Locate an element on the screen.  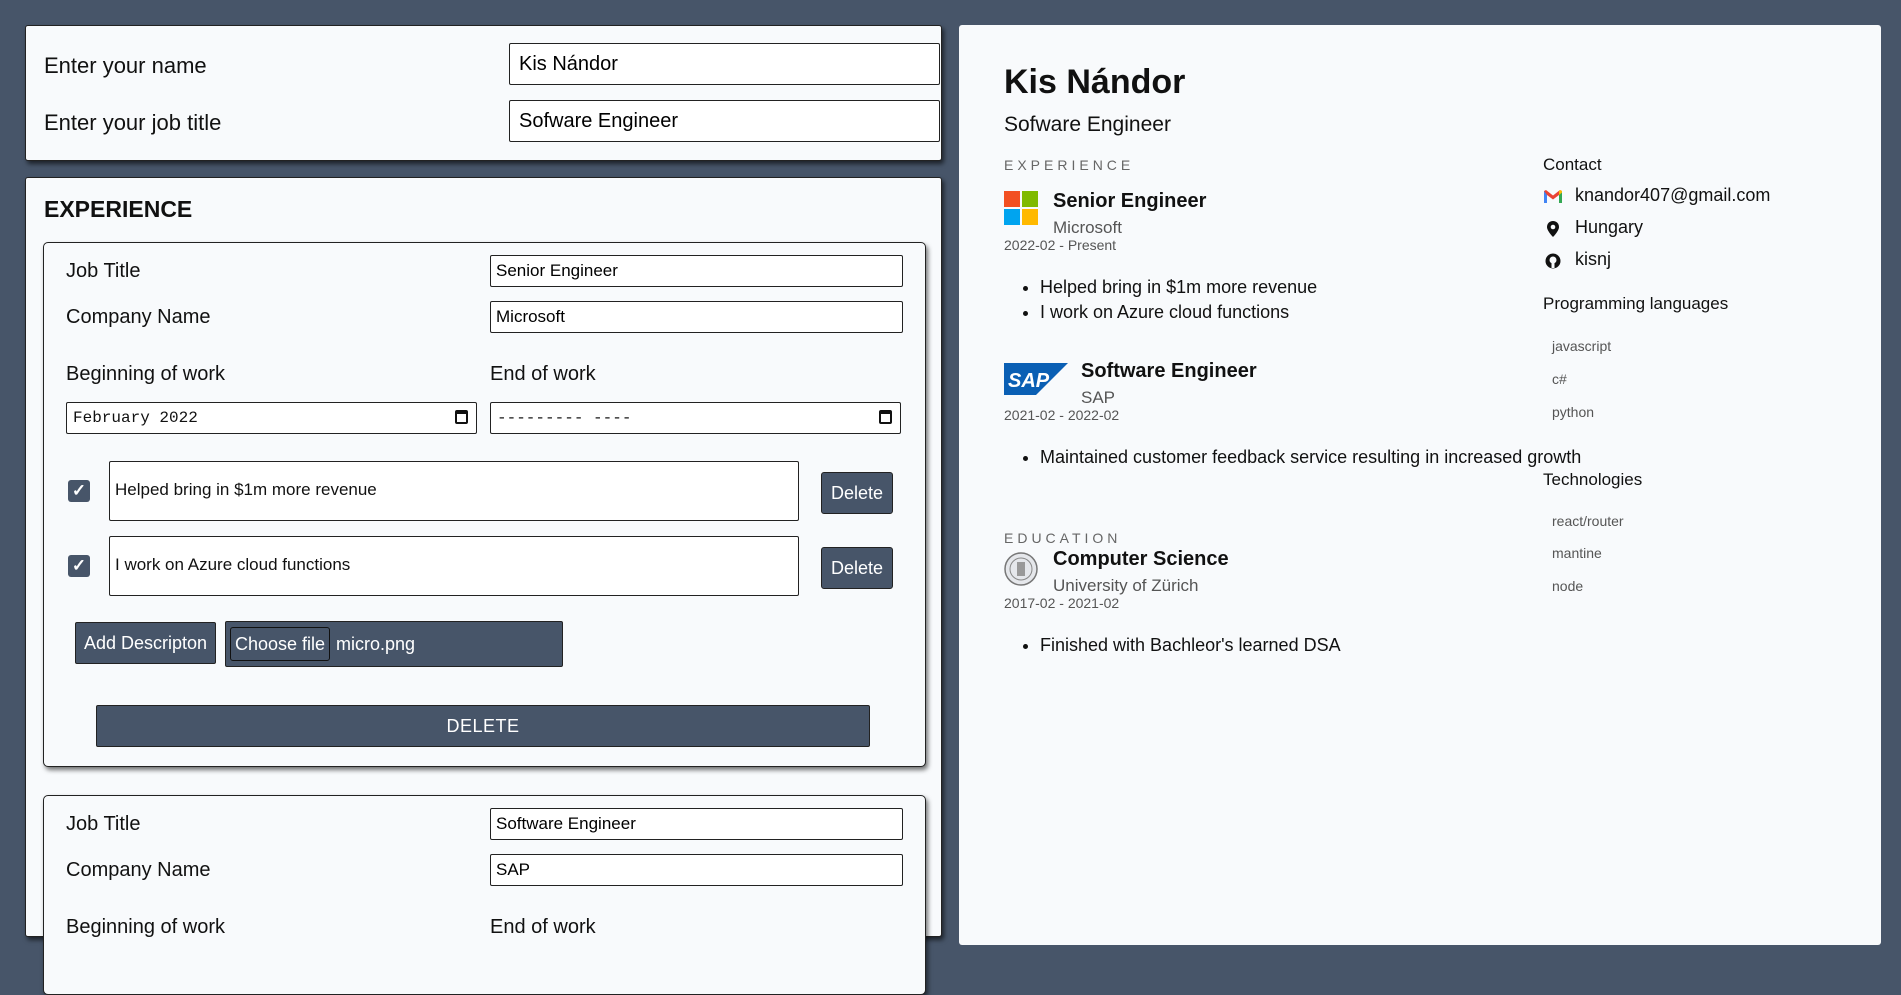
experience-dates: 2022-02 - Present is located at coordinates (1060, 245).